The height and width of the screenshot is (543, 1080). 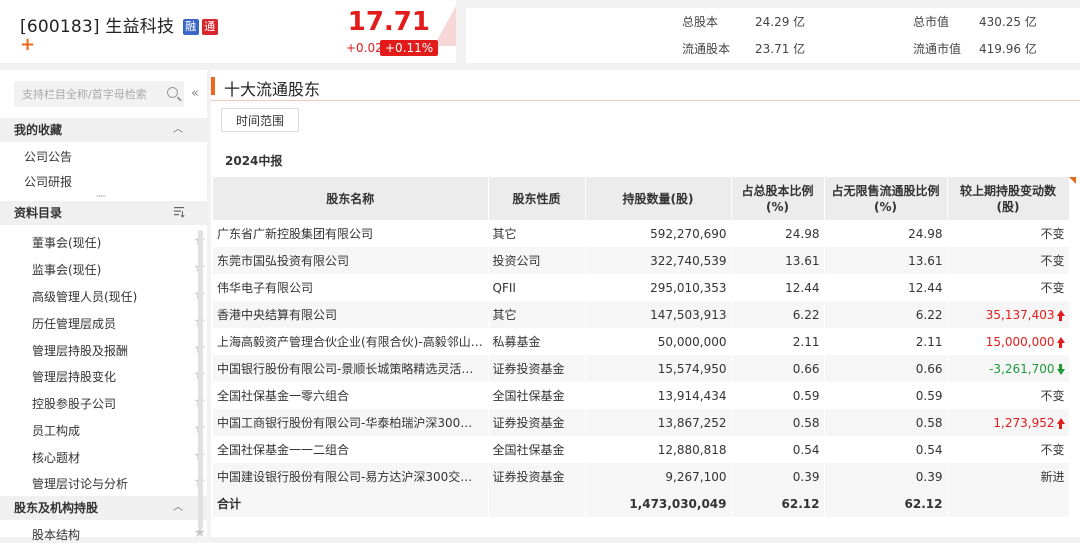 I want to click on total-shares-label: 总股本, so click(x=700, y=22).